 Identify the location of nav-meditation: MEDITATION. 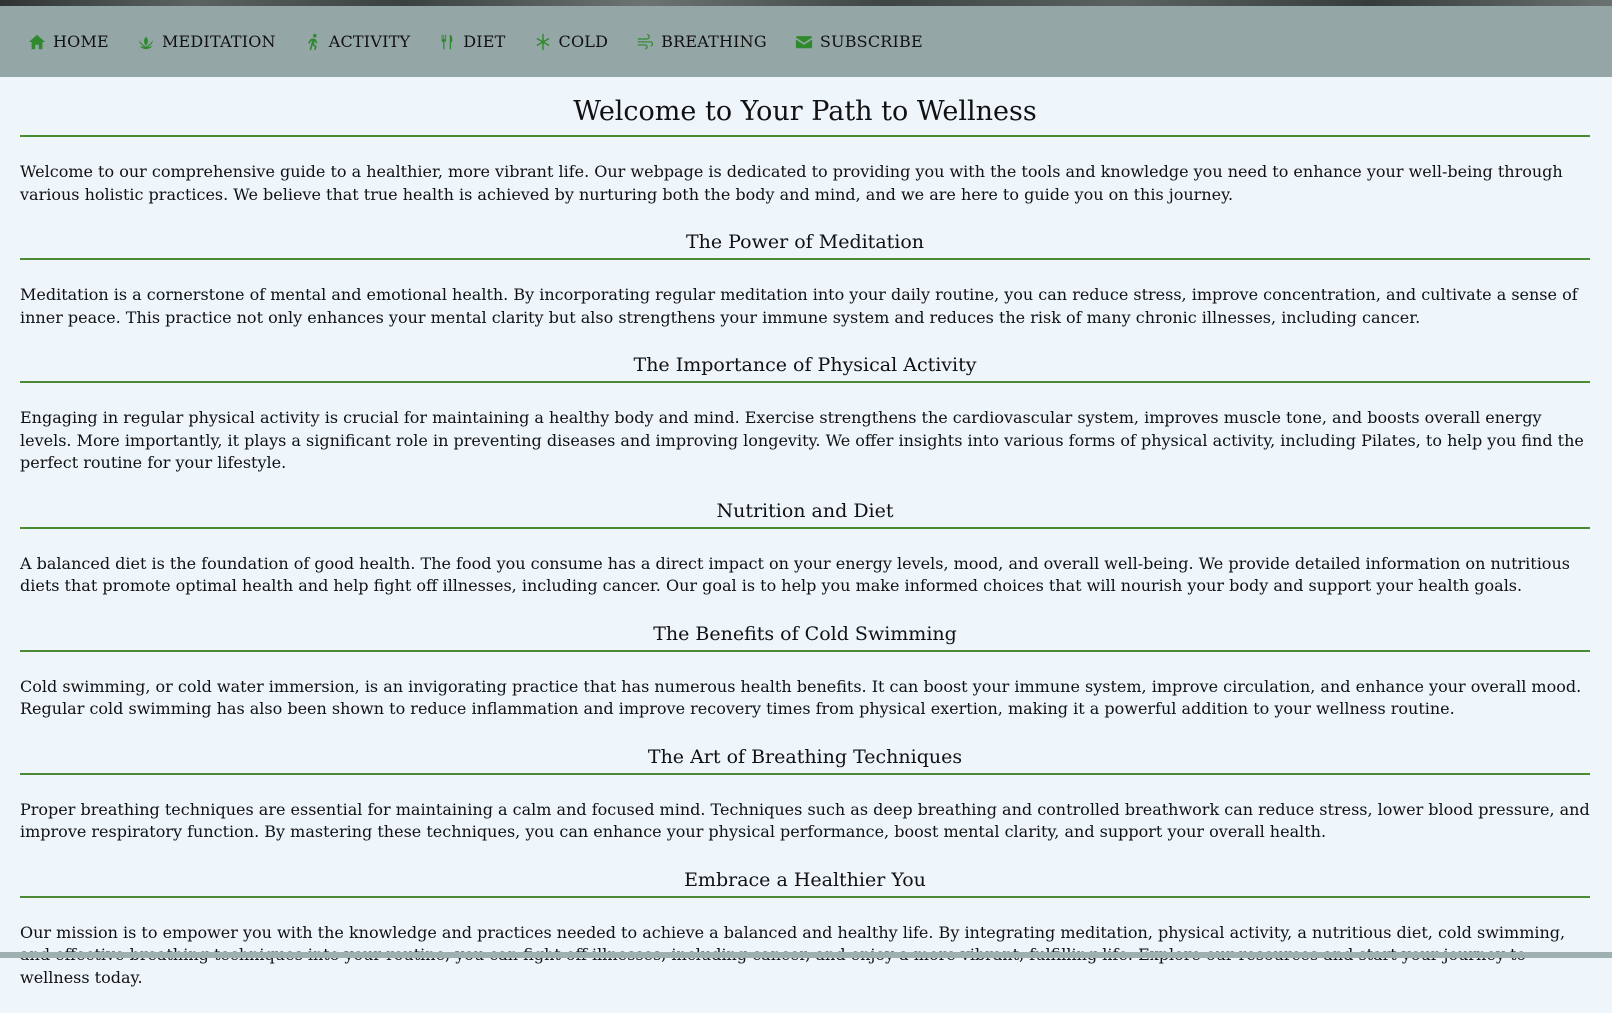
(206, 41).